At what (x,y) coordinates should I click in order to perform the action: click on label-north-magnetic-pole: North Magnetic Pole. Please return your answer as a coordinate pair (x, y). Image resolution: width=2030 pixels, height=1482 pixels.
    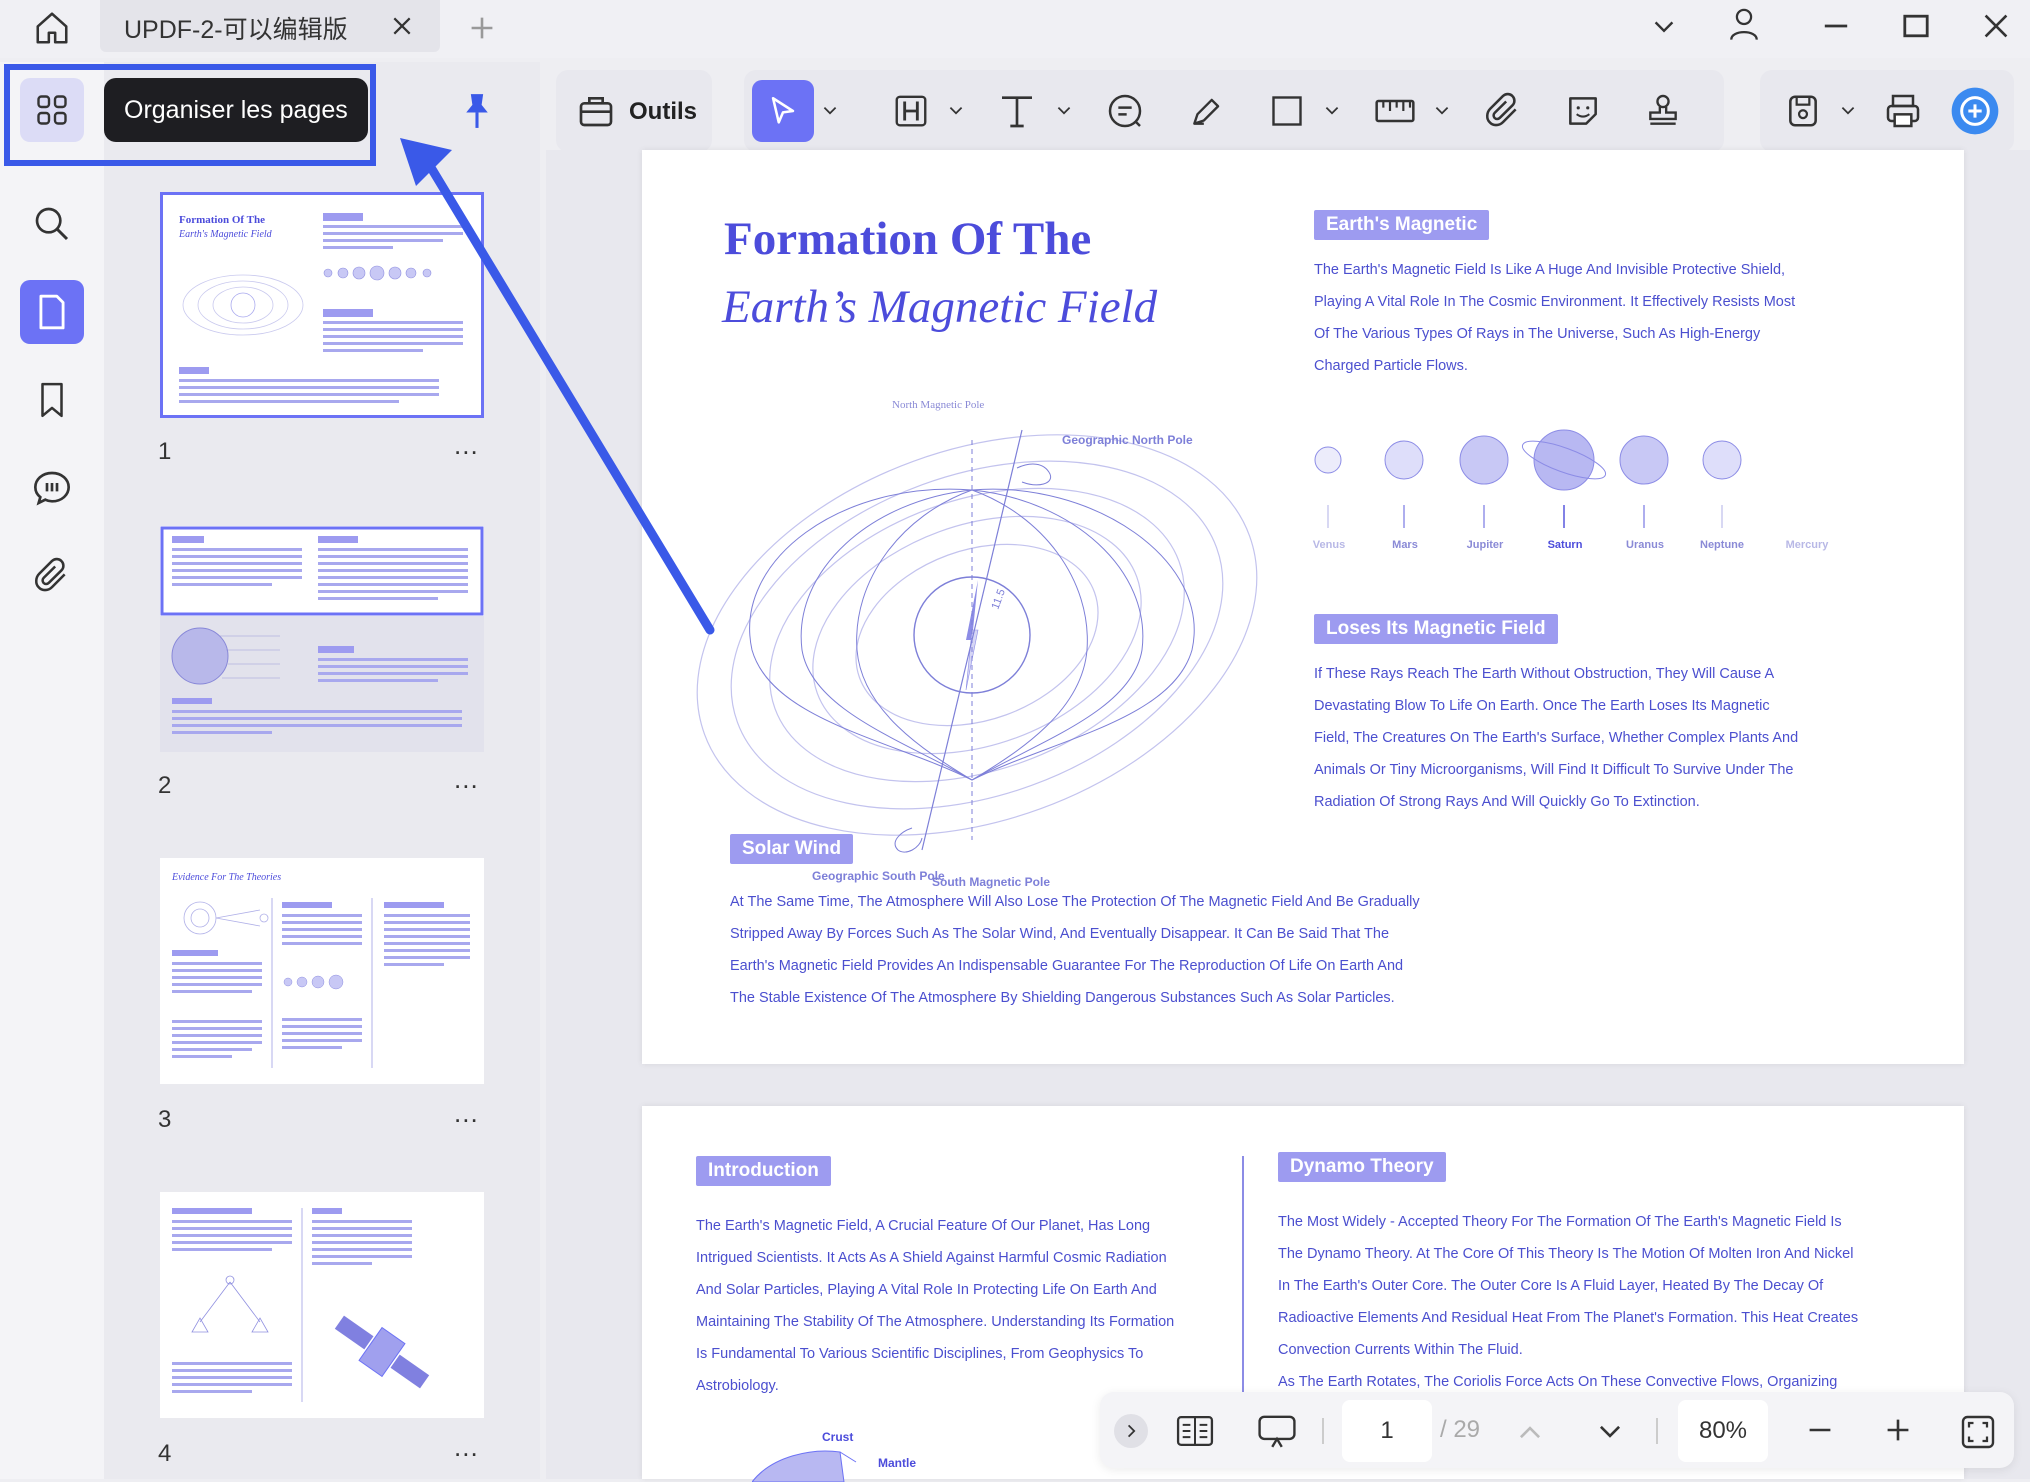
    Looking at the image, I should click on (938, 405).